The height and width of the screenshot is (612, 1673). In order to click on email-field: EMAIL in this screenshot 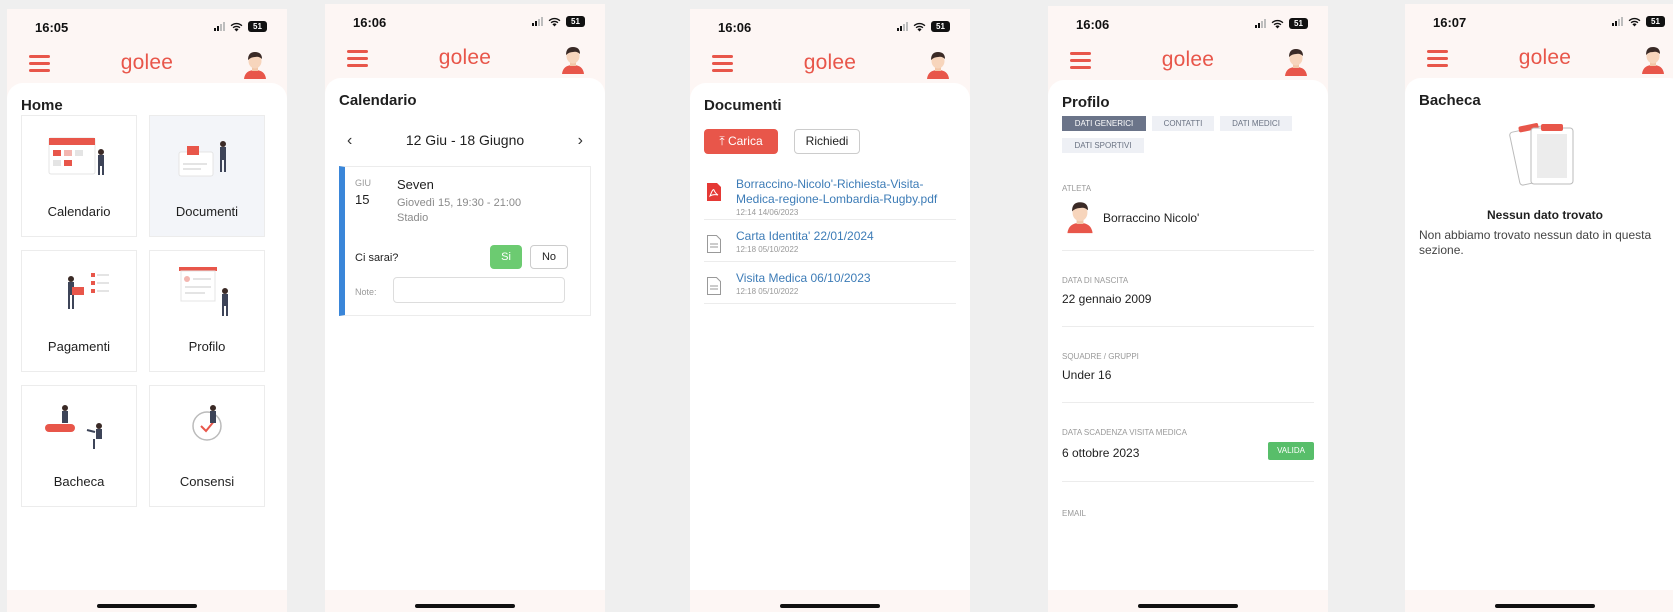, I will do `click(1188, 524)`.